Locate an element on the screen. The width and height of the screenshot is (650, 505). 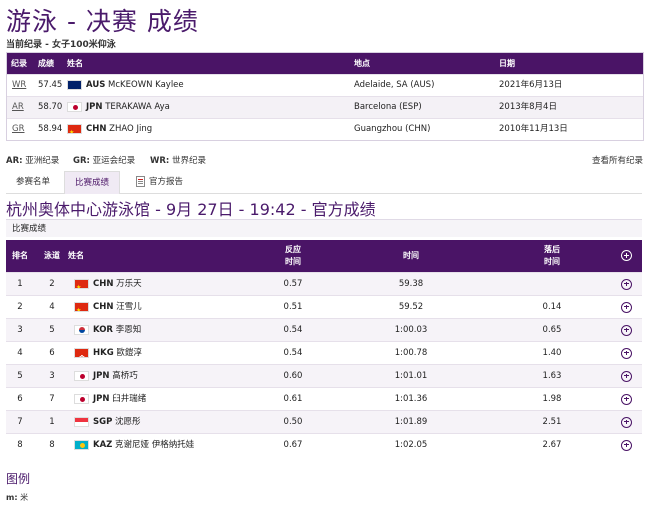
records-header-record: 纪录 is located at coordinates (19, 63).